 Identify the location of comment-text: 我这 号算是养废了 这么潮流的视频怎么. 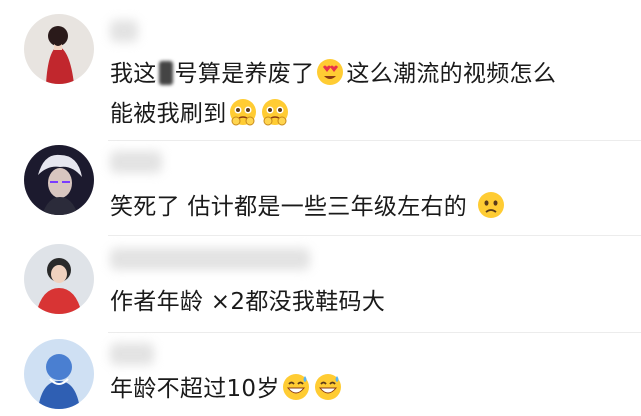
(333, 74).